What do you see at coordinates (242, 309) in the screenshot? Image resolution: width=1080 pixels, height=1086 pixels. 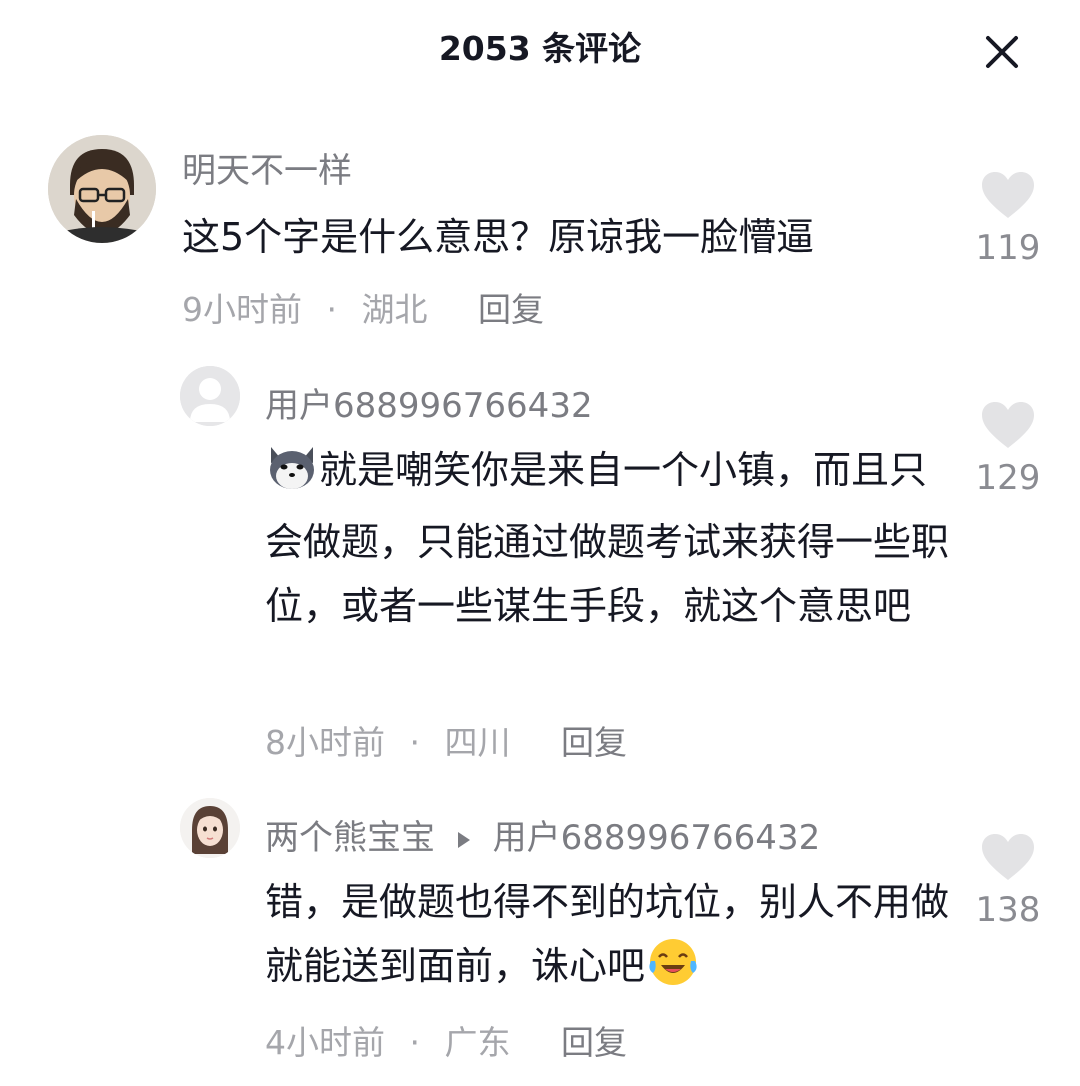 I see `comment-time: 9小时前` at bounding box center [242, 309].